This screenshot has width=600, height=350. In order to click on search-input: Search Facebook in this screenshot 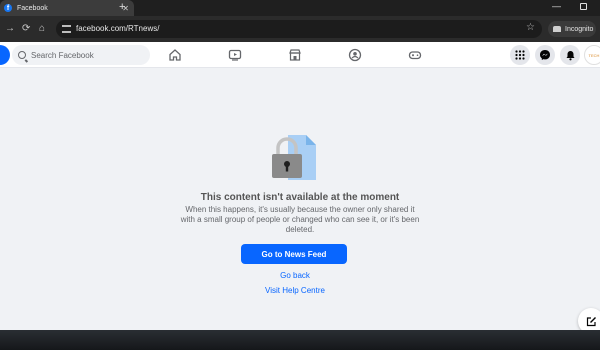, I will do `click(81, 55)`.